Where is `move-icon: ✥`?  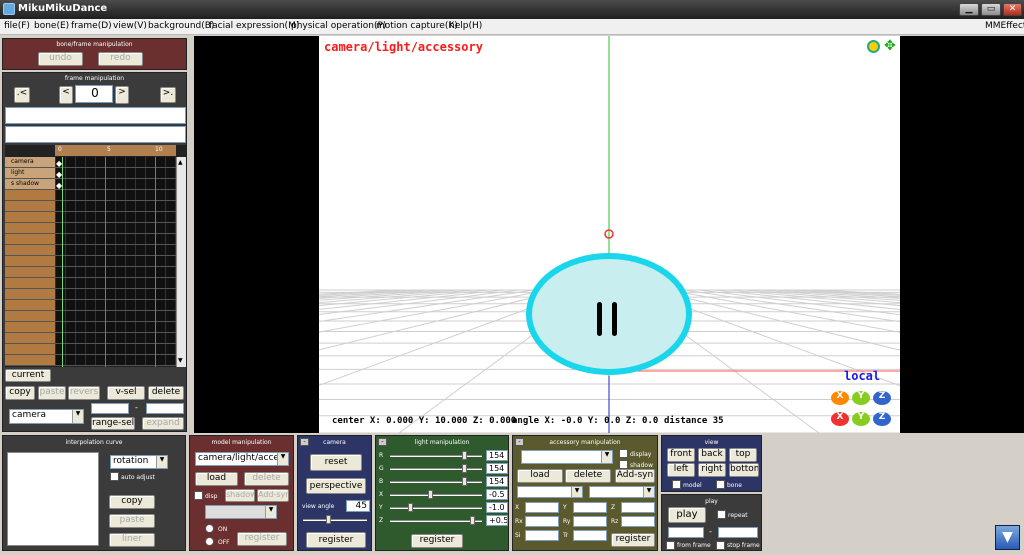
move-icon: ✥ is located at coordinates (890, 46).